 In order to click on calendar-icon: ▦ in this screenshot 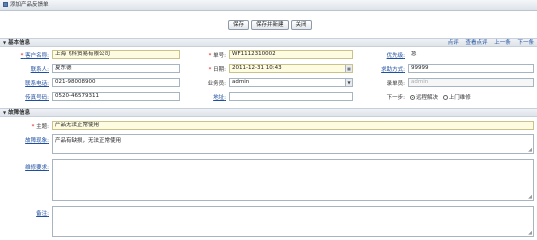, I will do `click(348, 68)`.